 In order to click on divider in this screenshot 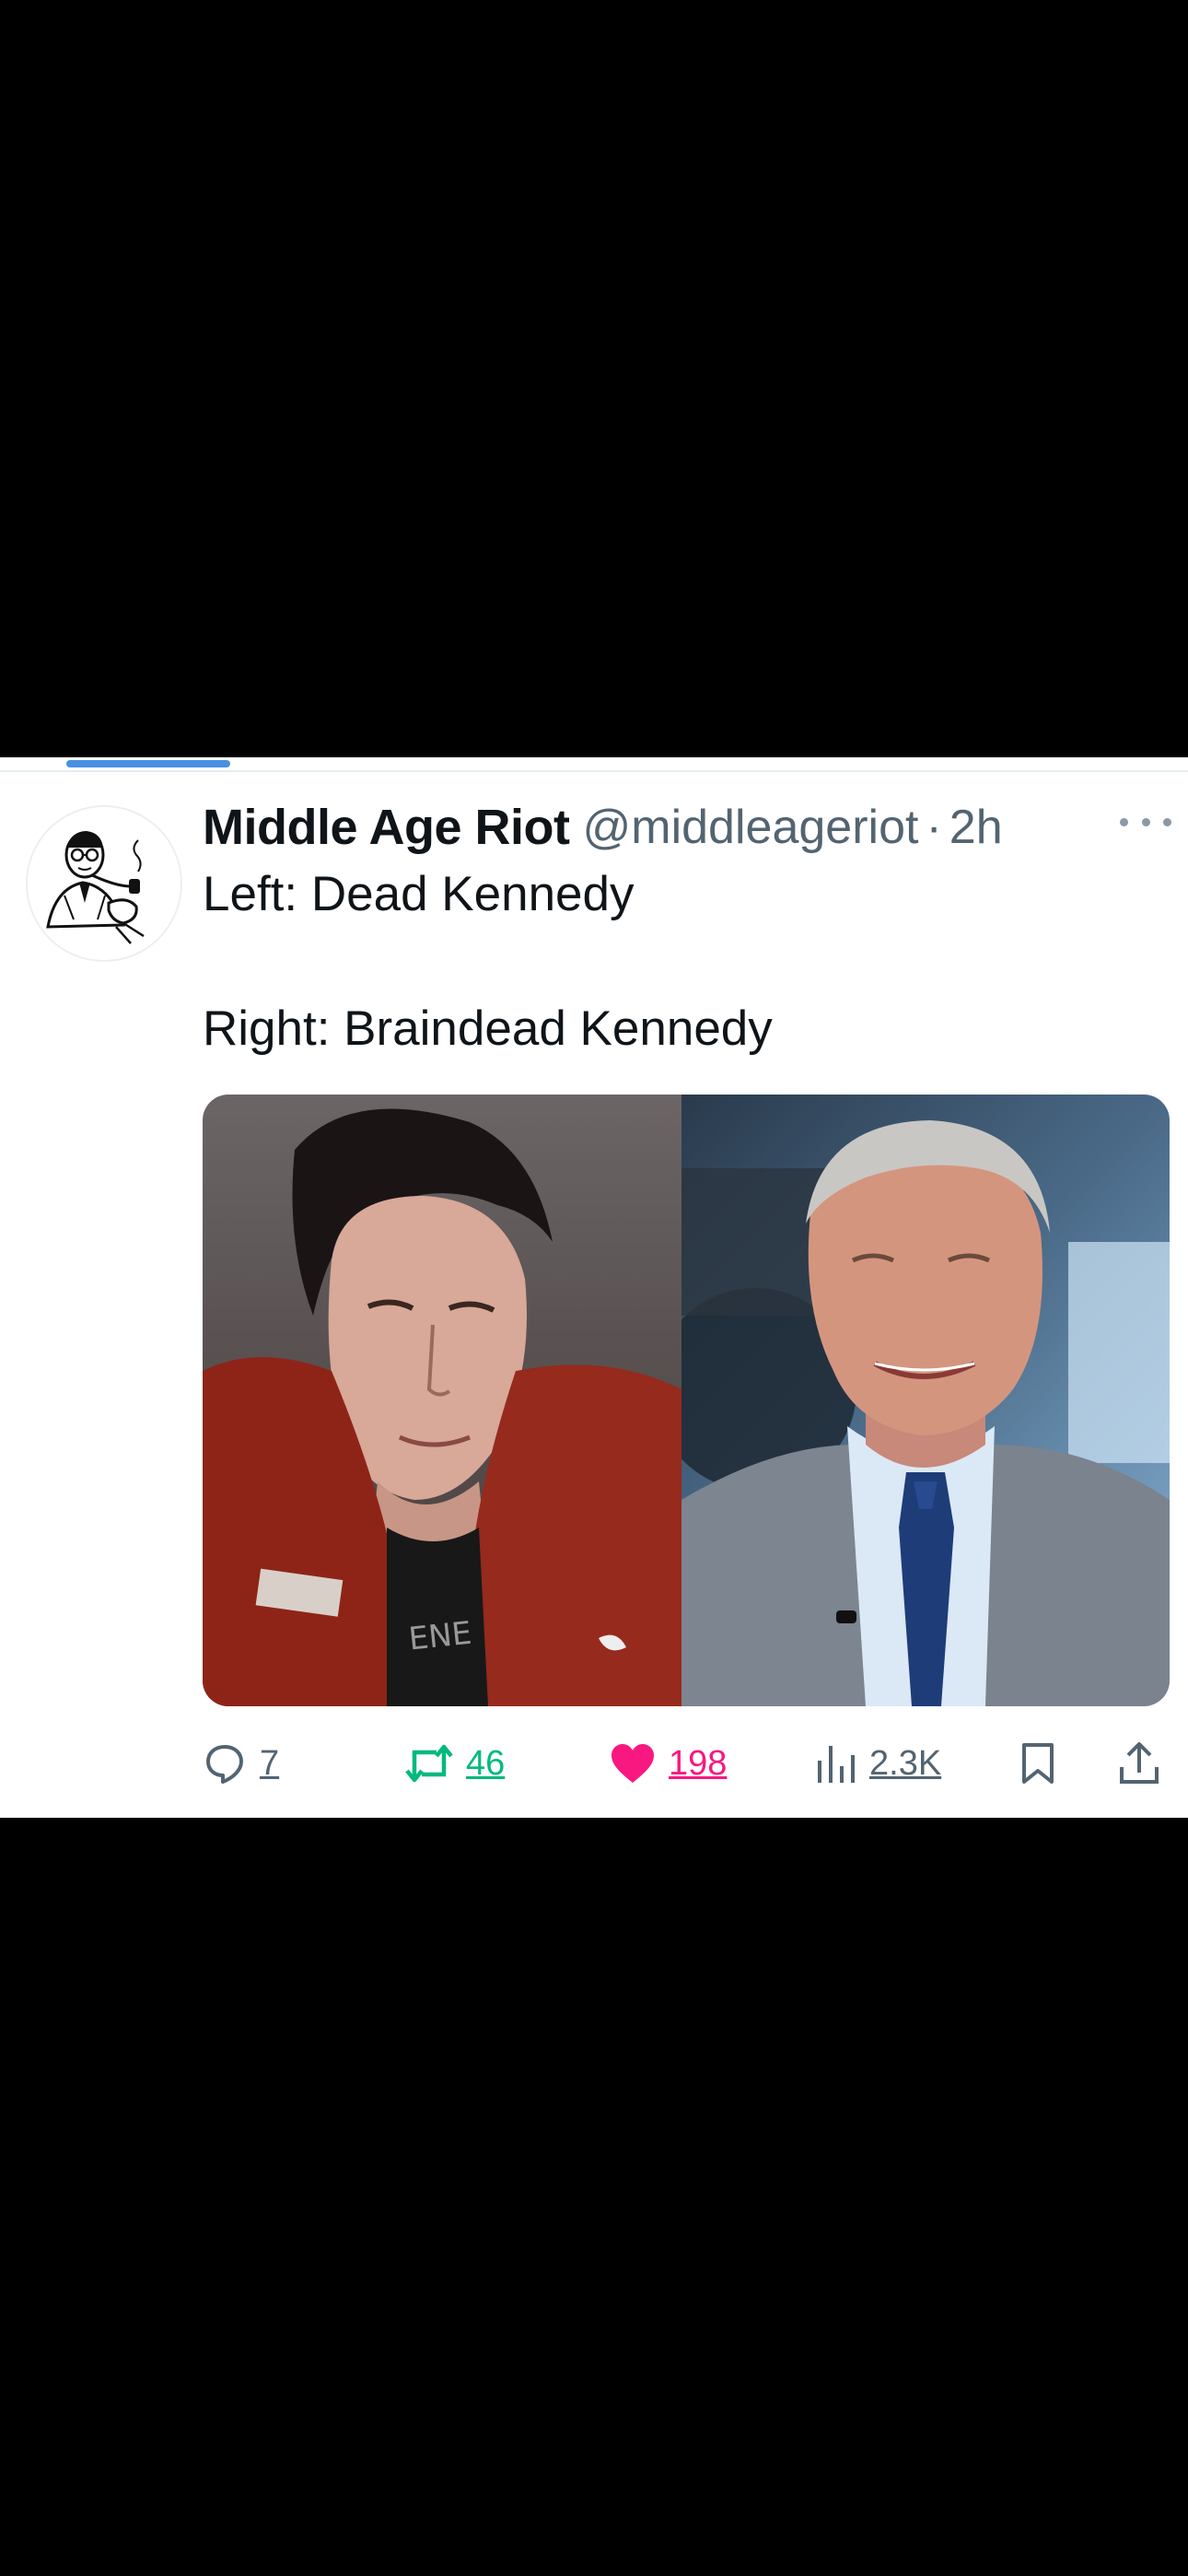, I will do `click(594, 771)`.